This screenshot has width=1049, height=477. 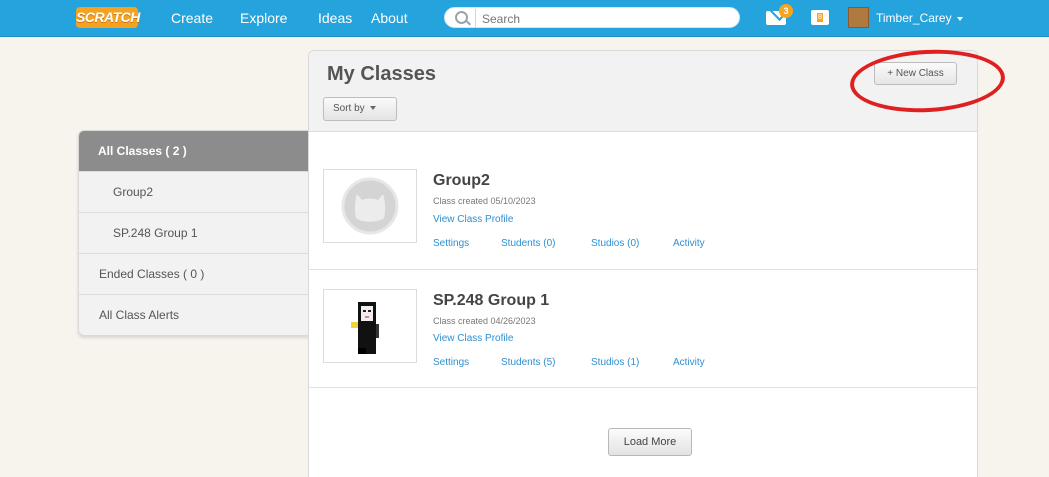 What do you see at coordinates (528, 243) in the screenshot?
I see `class-students-link: Students (0)` at bounding box center [528, 243].